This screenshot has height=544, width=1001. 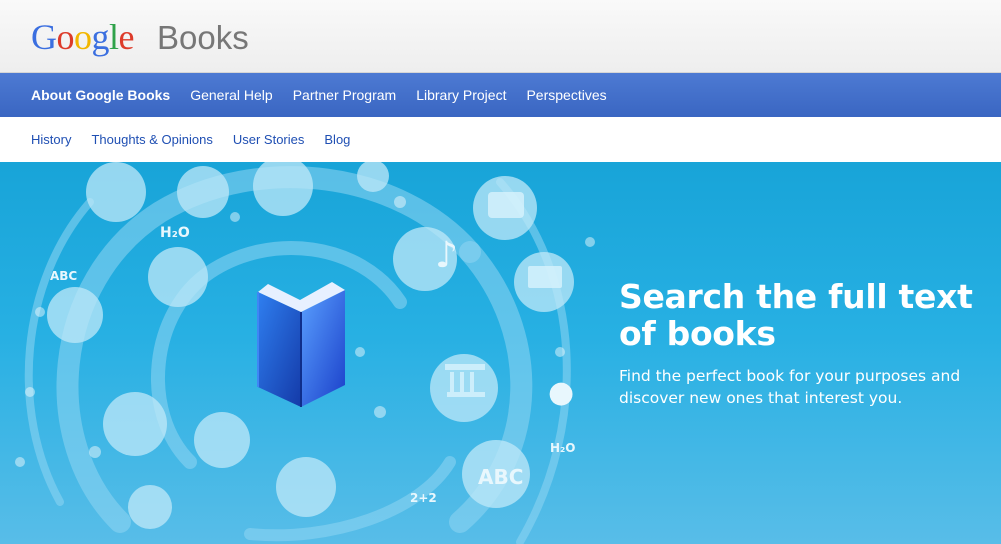 What do you see at coordinates (423, 498) in the screenshot?
I see `svg-text: 2+2` at bounding box center [423, 498].